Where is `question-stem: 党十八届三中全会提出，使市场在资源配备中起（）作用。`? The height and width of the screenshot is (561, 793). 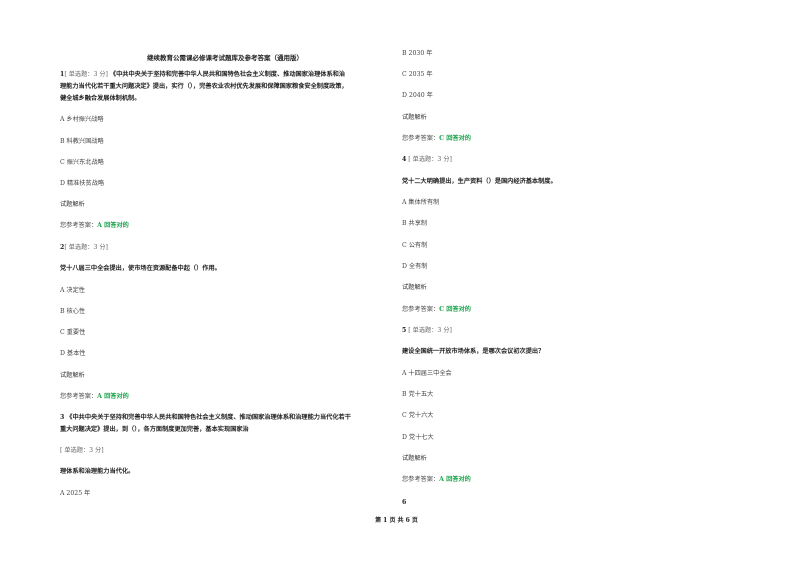 question-stem: 党十八届三中全会提出，使市场在资源配备中起（）作用。 is located at coordinates (140, 268).